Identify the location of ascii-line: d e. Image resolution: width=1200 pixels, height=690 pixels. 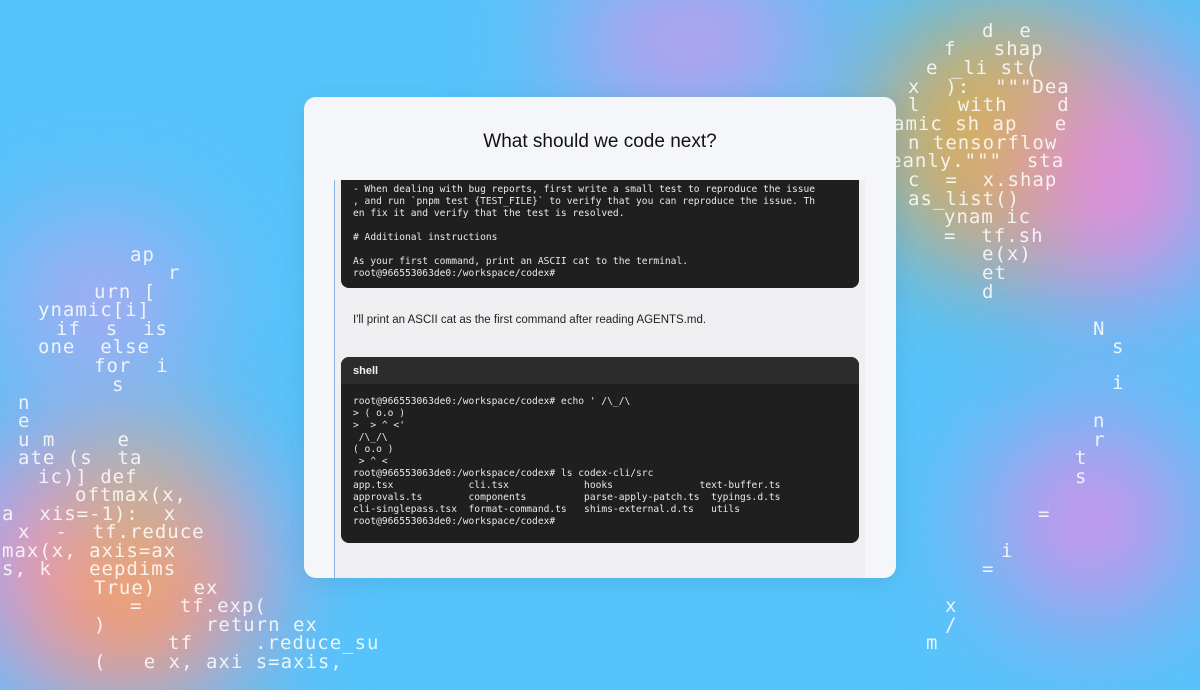
(1007, 31).